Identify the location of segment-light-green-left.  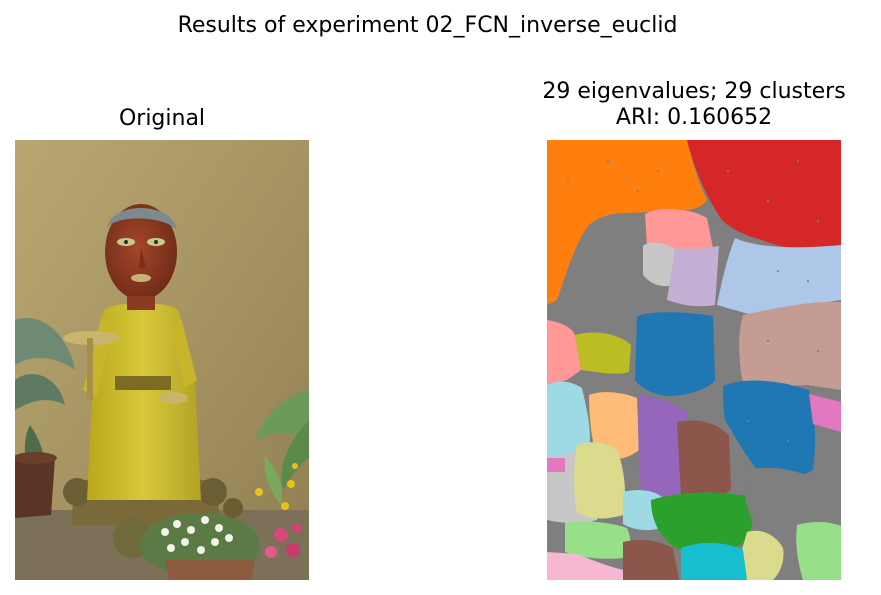
(598, 540).